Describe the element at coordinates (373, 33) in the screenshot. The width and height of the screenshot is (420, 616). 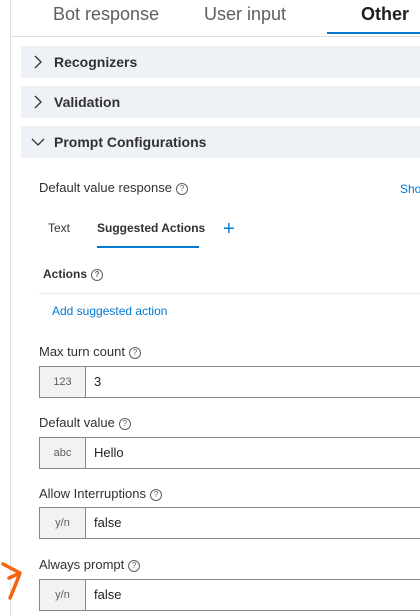
I see `tab-selected-indicator` at that location.